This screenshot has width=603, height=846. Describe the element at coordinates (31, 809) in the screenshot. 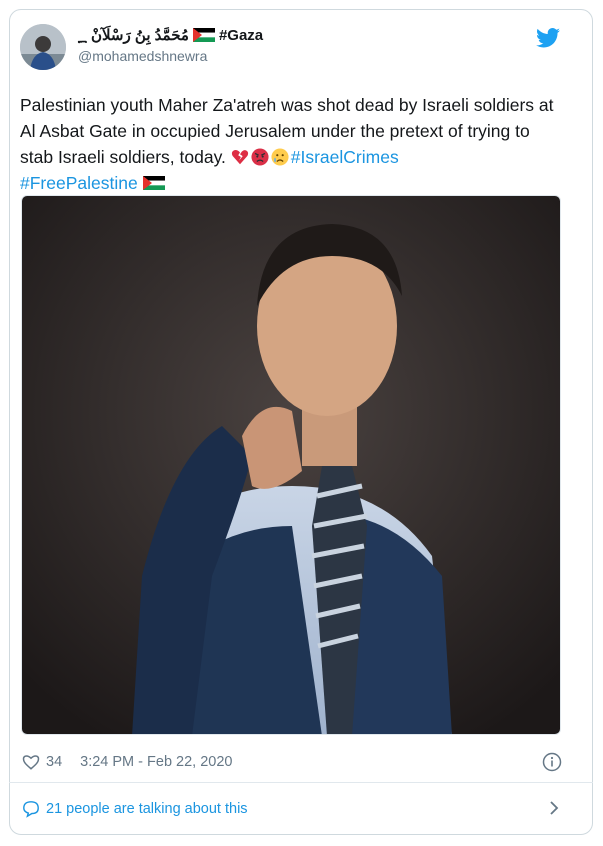

I see `speech-bubble-icon` at that location.